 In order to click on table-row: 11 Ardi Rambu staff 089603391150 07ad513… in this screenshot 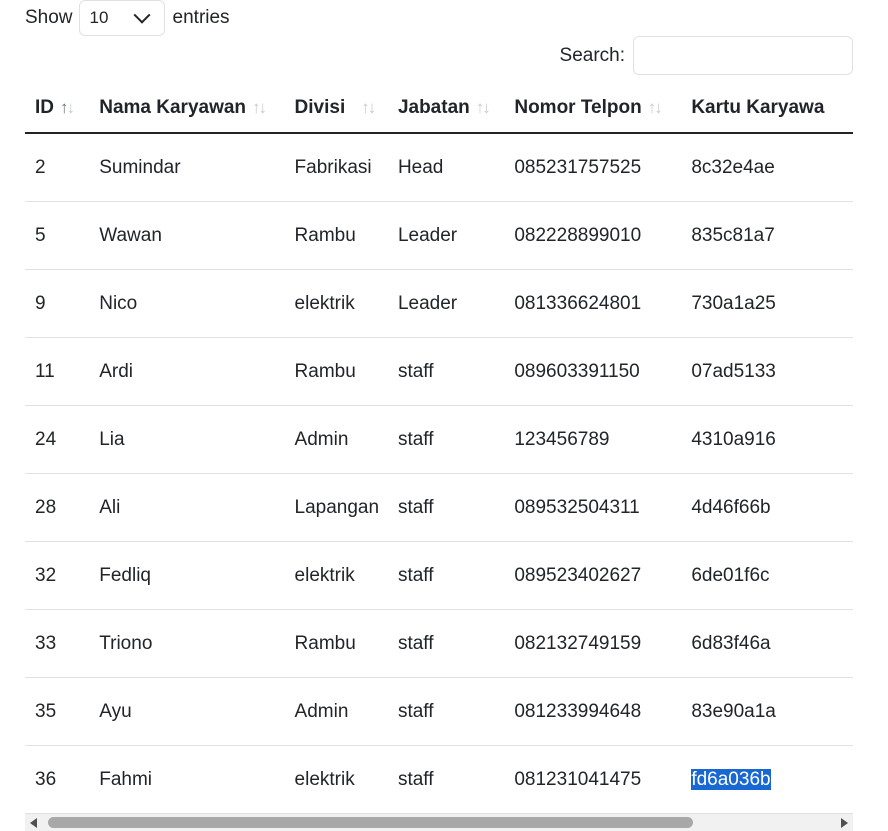, I will do `click(439, 371)`.